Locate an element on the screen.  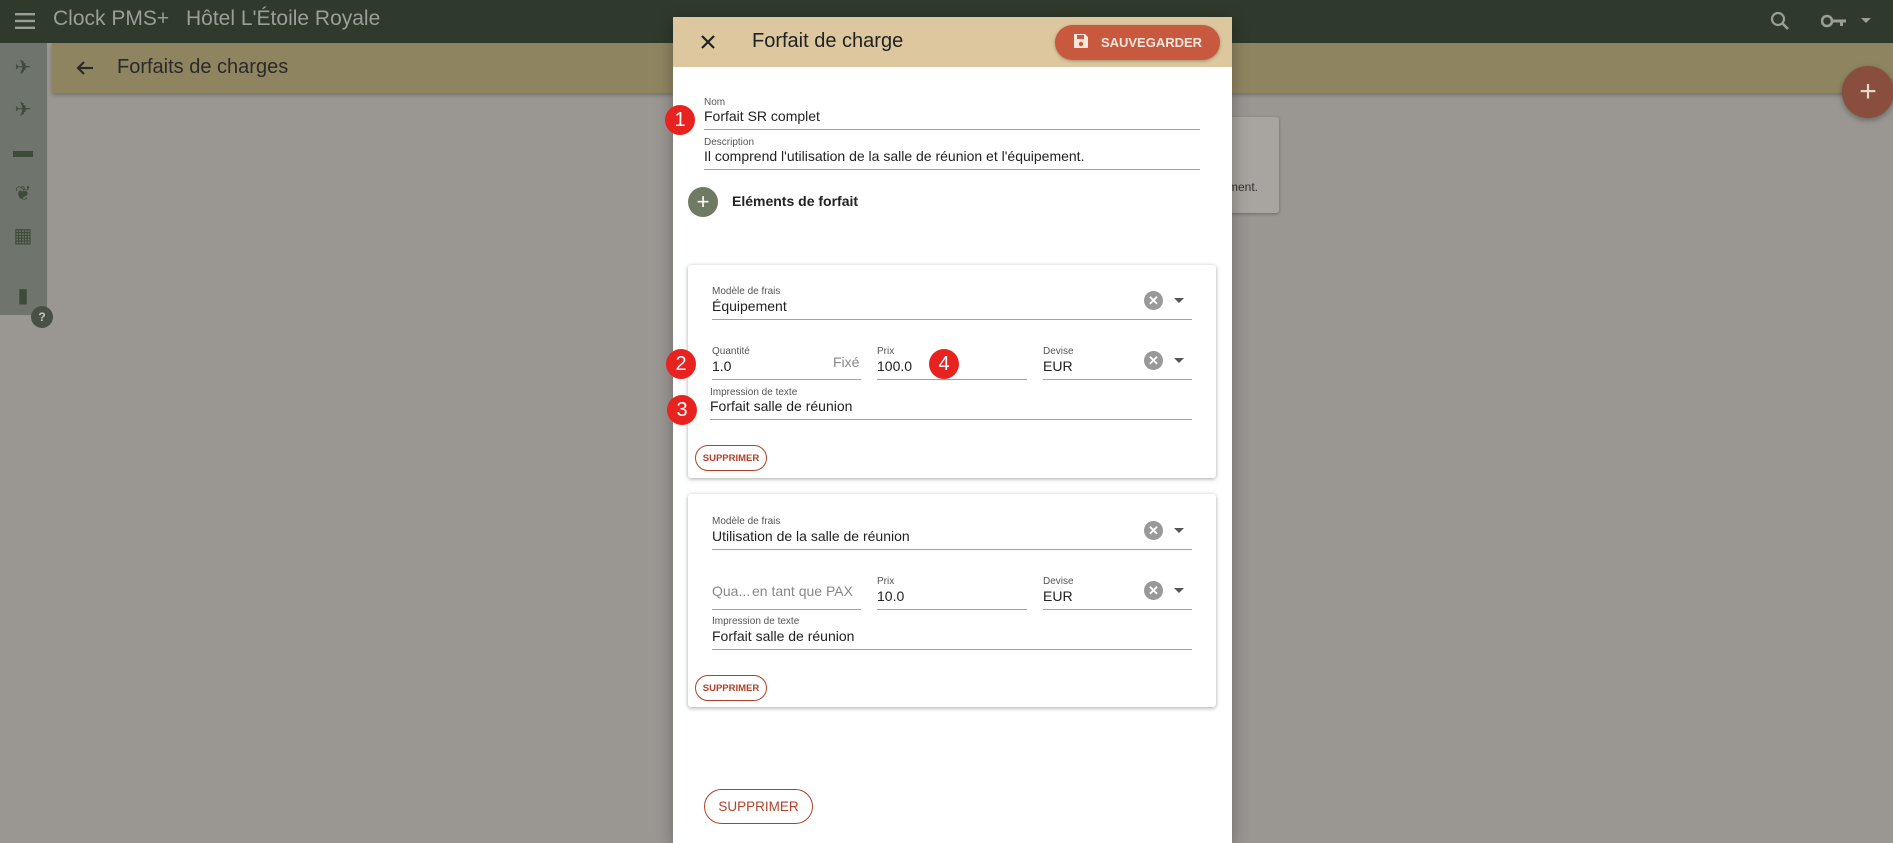
close-icon is located at coordinates (708, 42).